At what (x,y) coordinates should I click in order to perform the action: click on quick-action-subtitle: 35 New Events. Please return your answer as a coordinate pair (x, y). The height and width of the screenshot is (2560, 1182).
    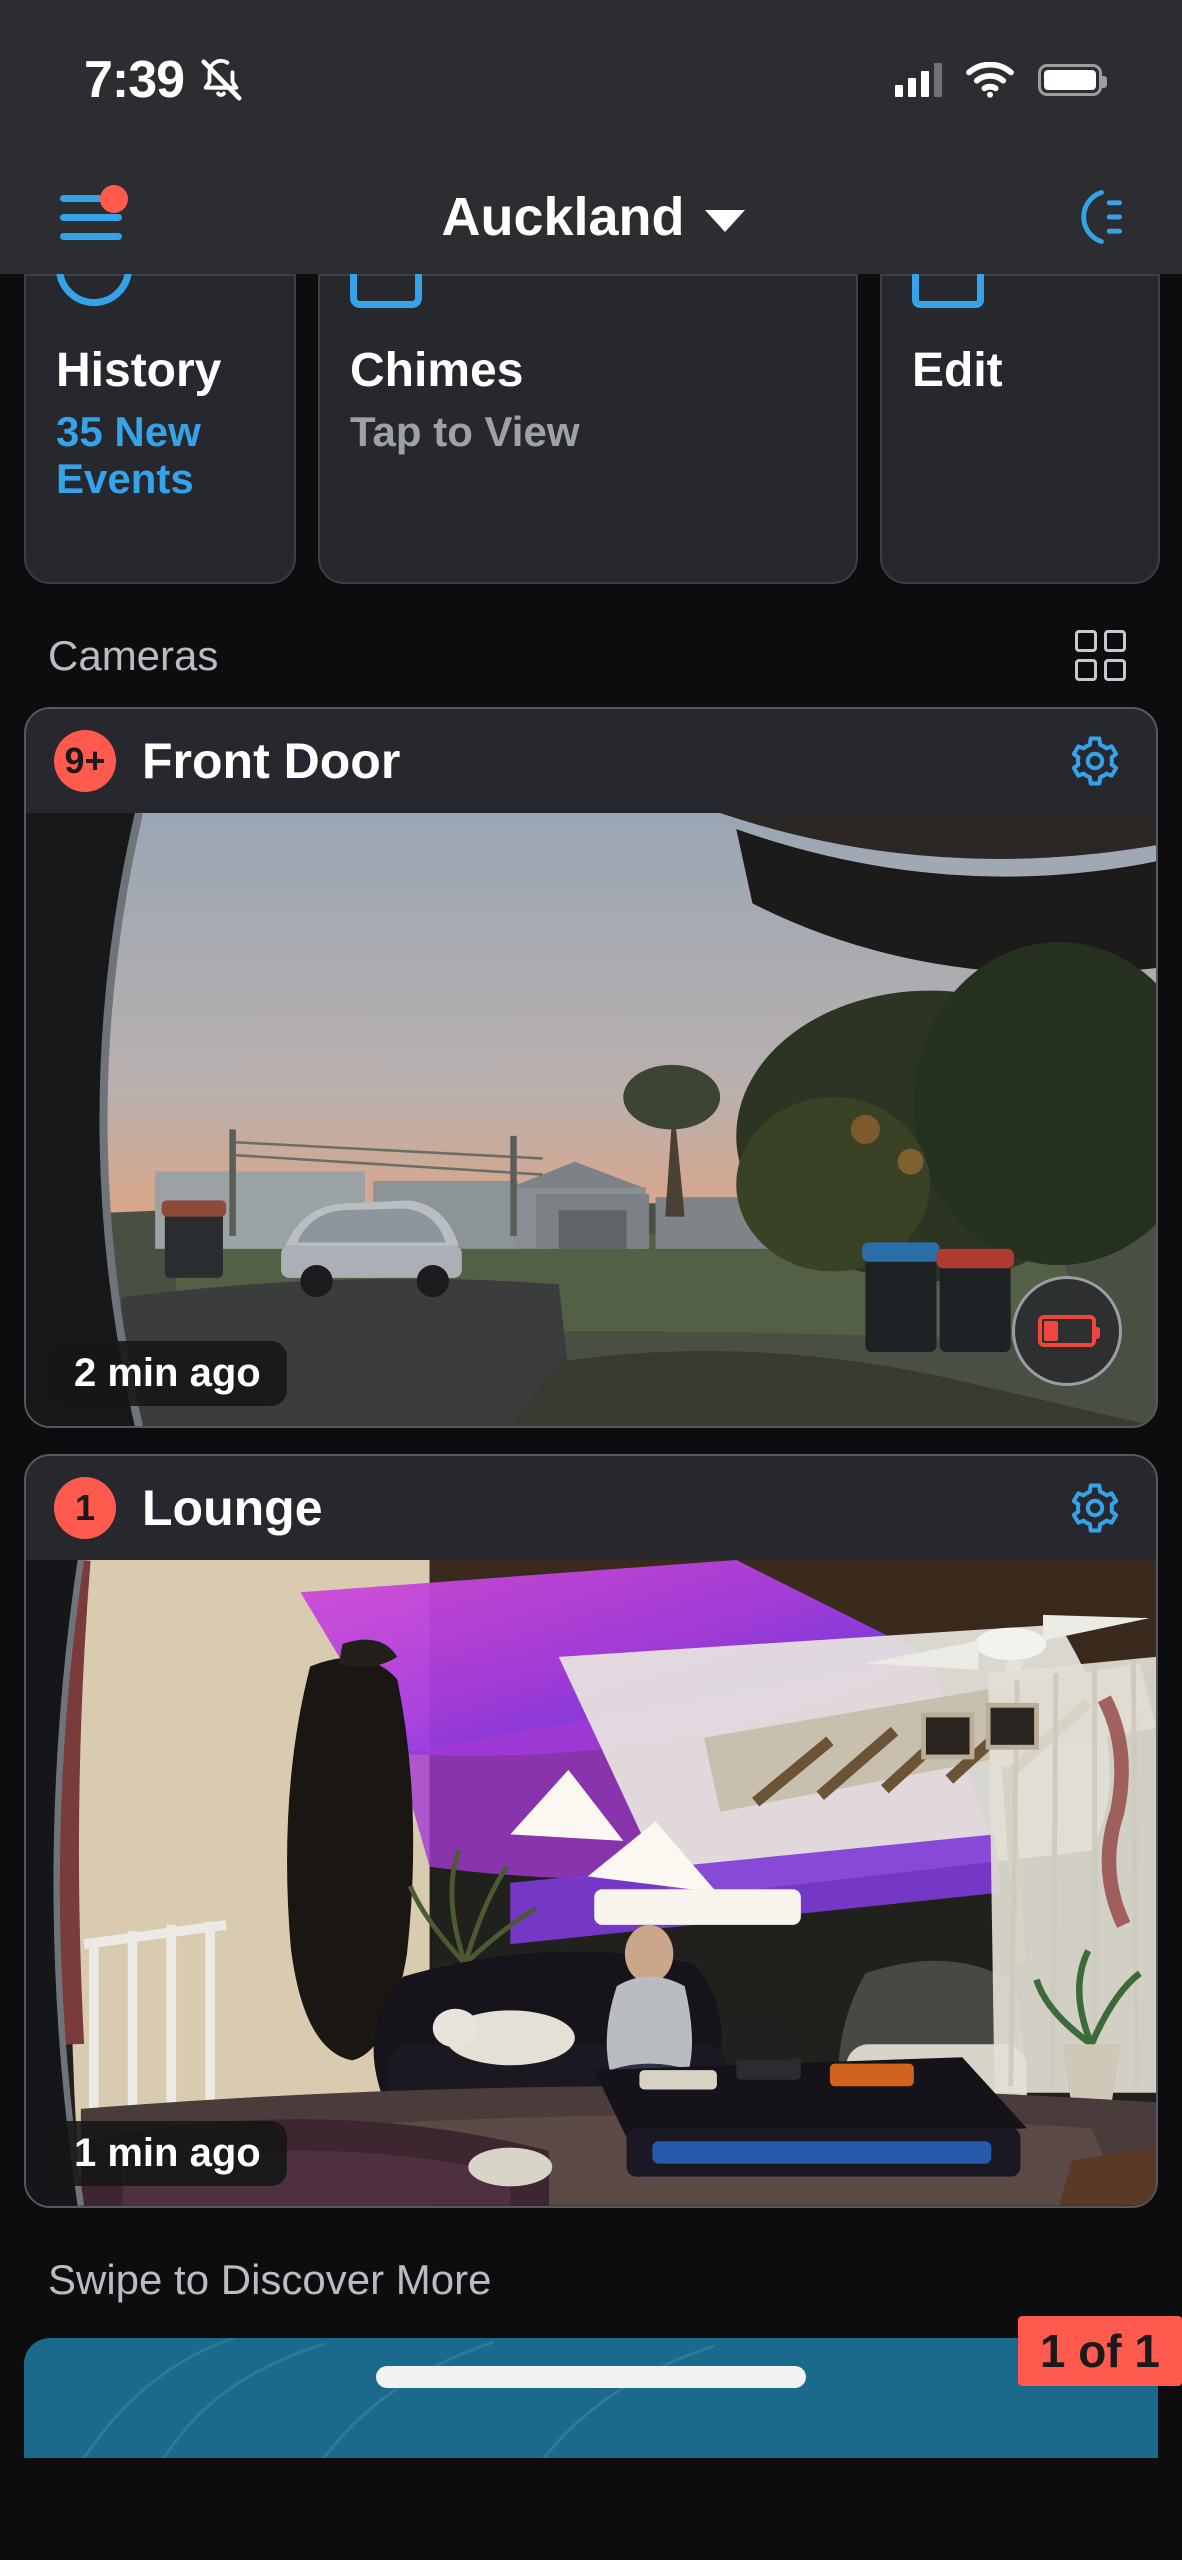
    Looking at the image, I should click on (128, 454).